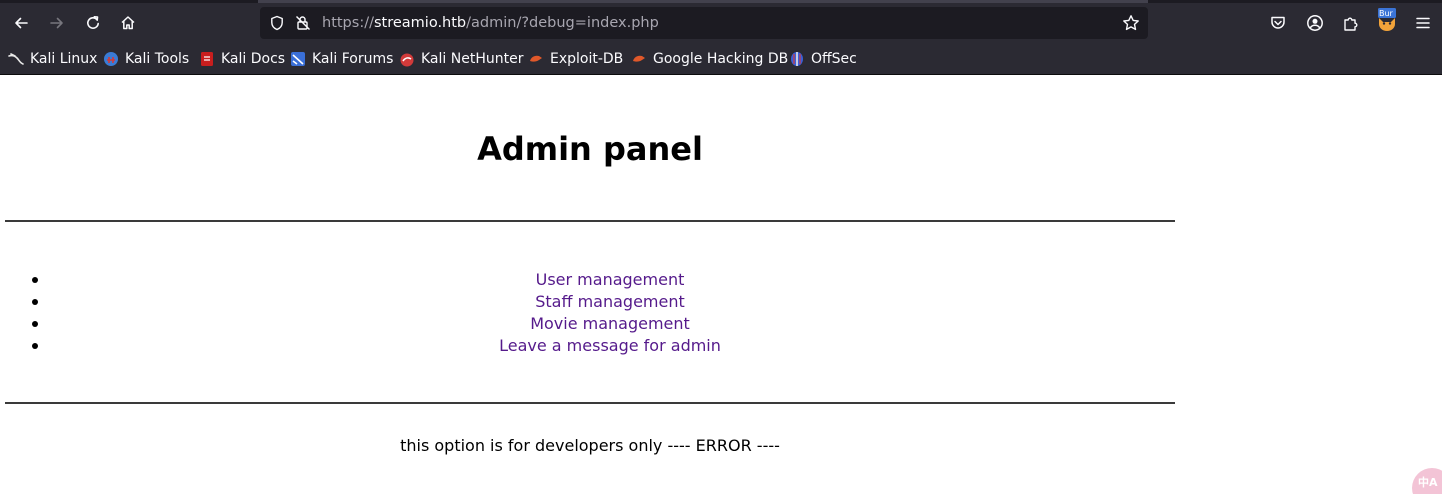  I want to click on url-path: /admin/?debug=index.php, so click(562, 23).